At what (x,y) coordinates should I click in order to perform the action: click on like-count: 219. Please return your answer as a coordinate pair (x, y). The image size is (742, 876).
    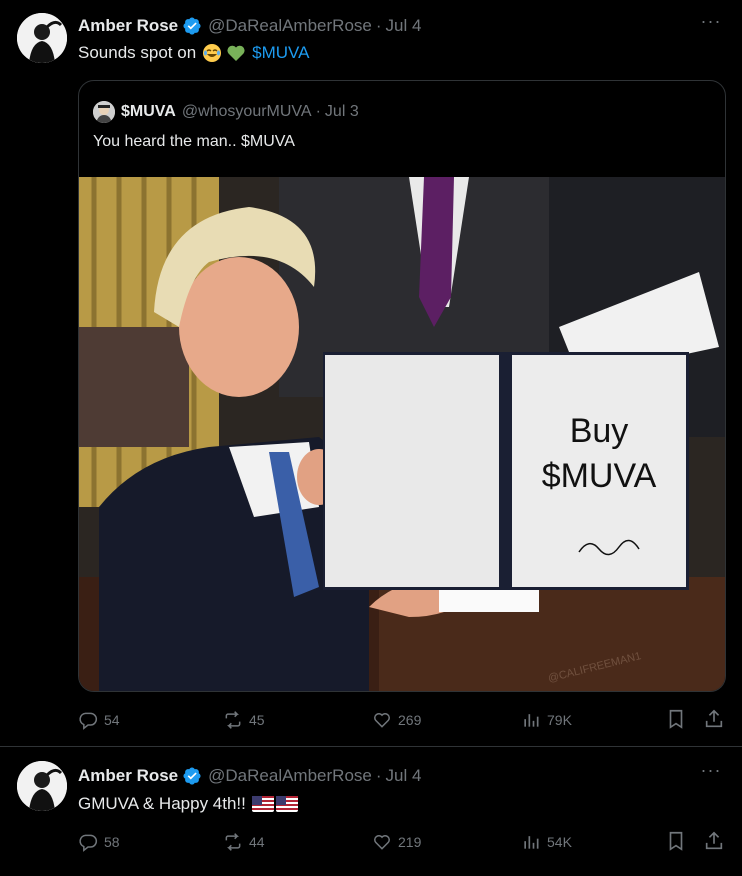
    Looking at the image, I should click on (410, 842).